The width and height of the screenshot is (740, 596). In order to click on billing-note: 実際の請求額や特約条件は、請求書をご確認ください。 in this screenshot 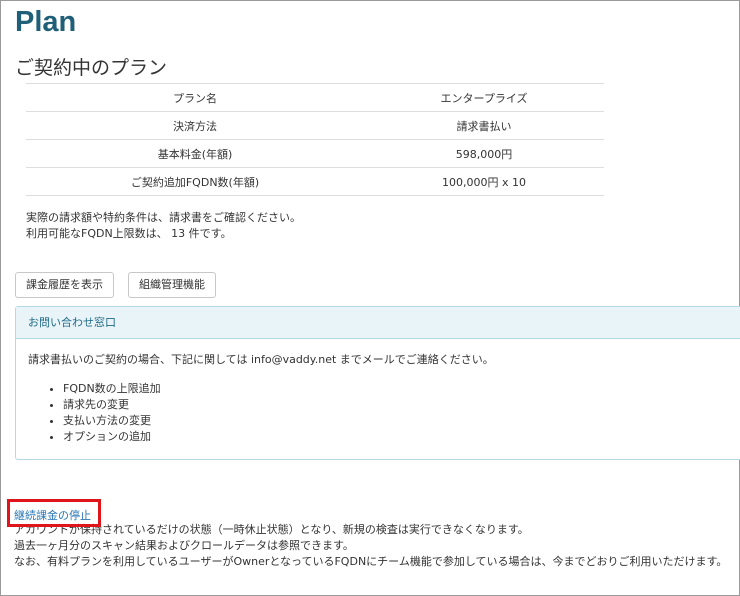, I will do `click(163, 217)`.